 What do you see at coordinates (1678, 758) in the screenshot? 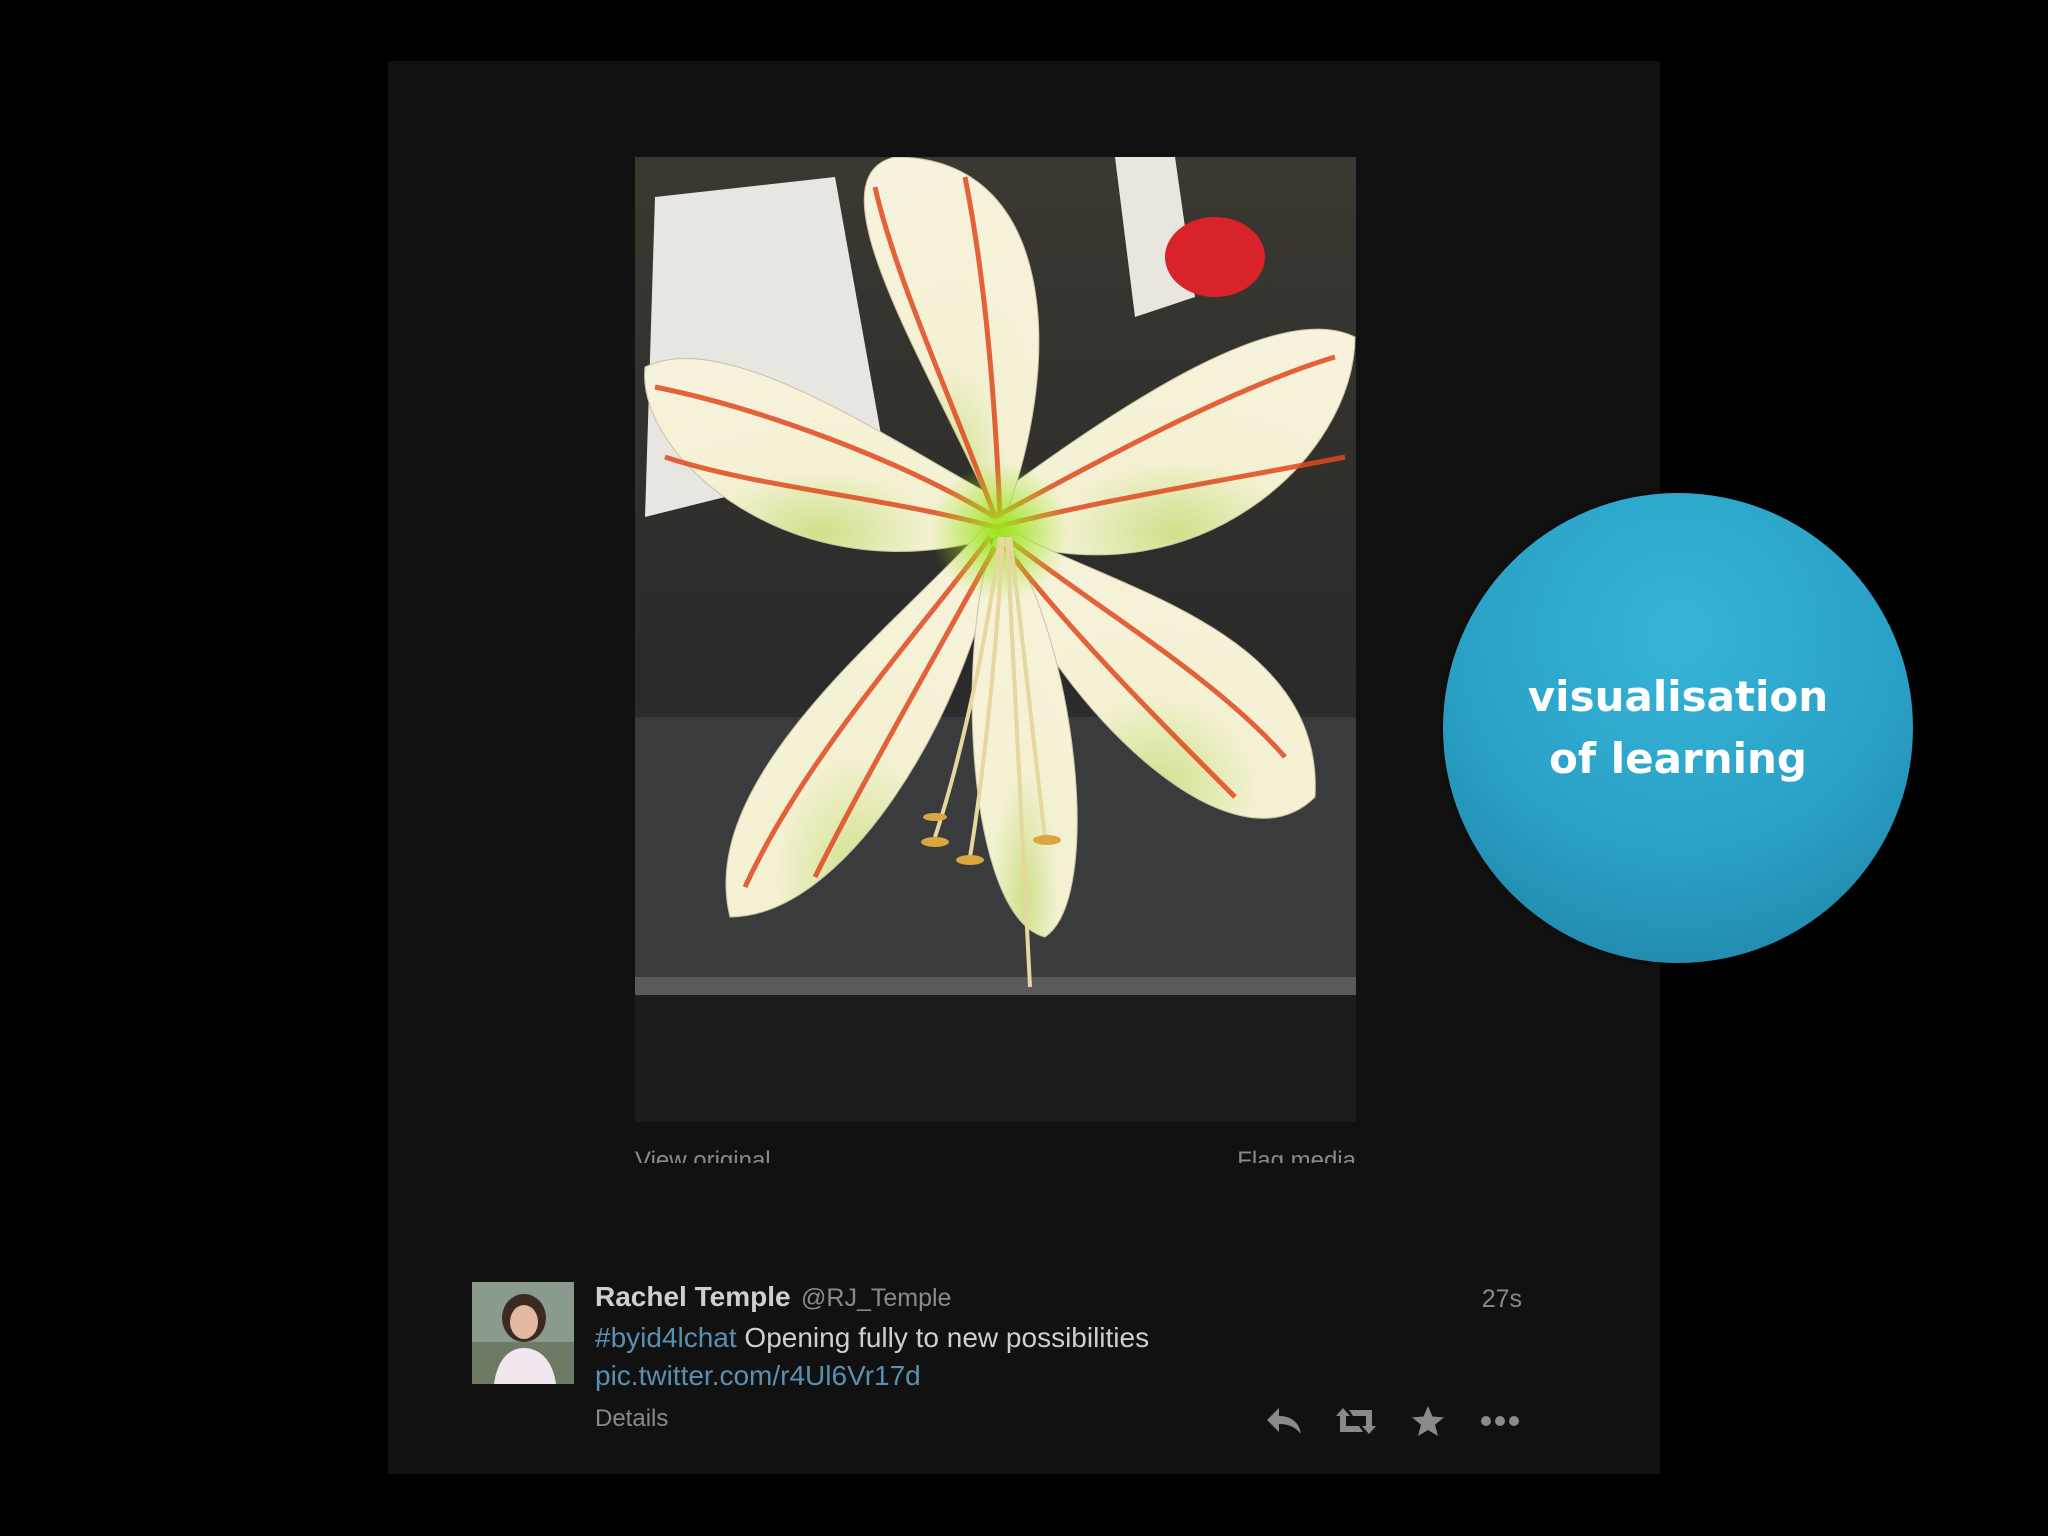
I see `callout-line-2: of learning` at bounding box center [1678, 758].